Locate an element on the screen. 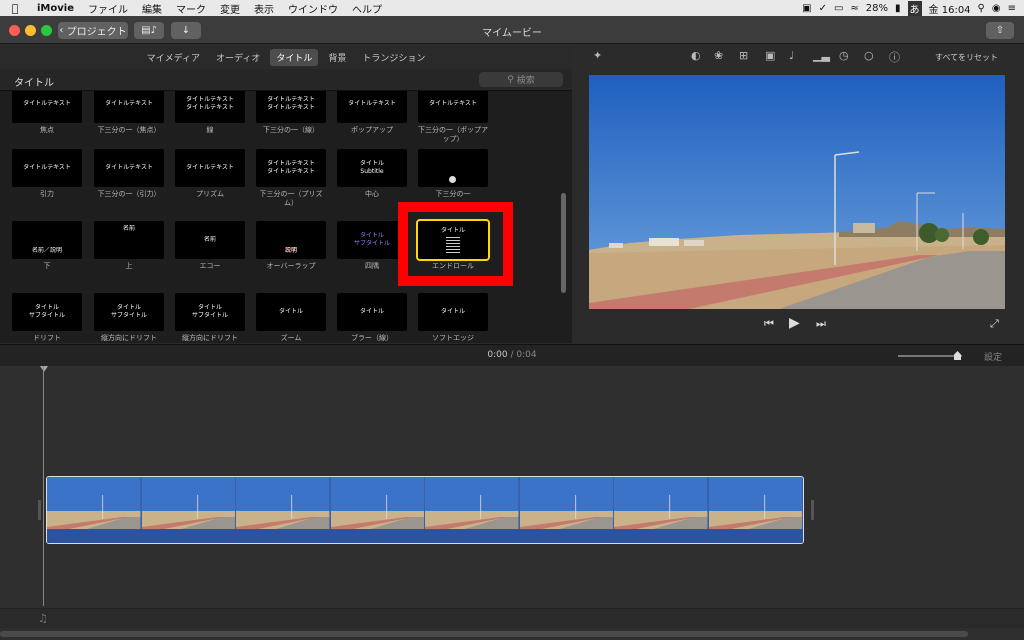 This screenshot has width=1024, height=640. menu-window: ウインドウ is located at coordinates (313, 8).